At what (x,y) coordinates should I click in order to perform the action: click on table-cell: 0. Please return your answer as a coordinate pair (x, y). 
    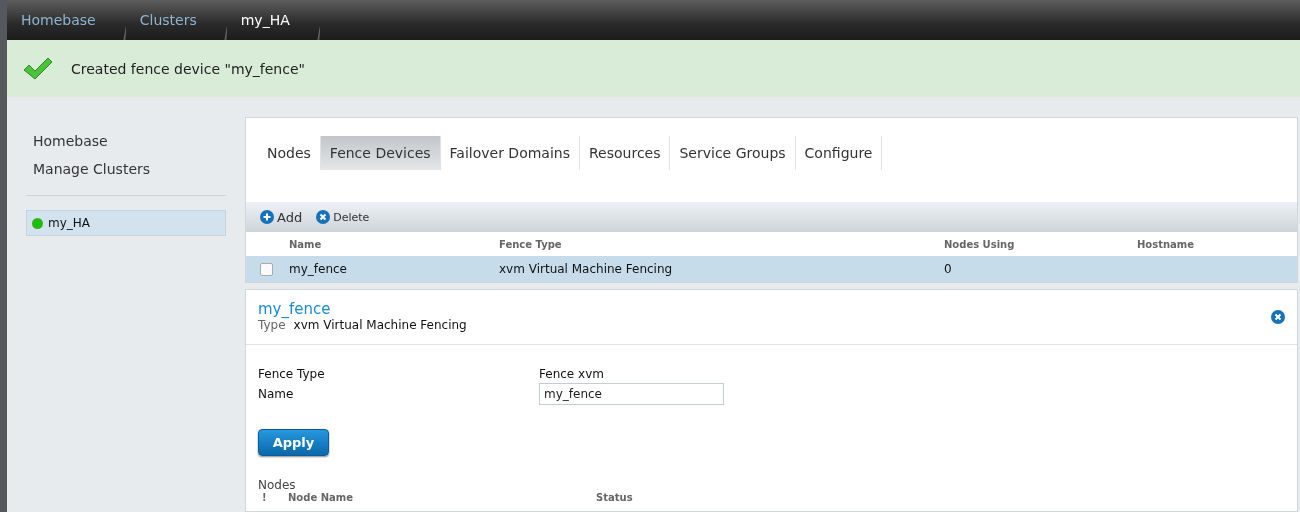
    Looking at the image, I should click on (948, 269).